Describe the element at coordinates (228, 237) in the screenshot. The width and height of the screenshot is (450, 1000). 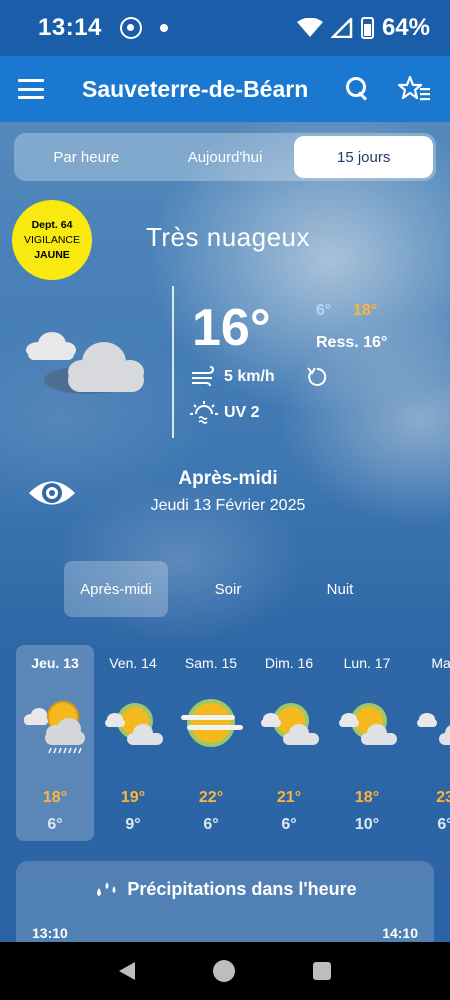
I see `weather-condition: Très nuageux` at that location.